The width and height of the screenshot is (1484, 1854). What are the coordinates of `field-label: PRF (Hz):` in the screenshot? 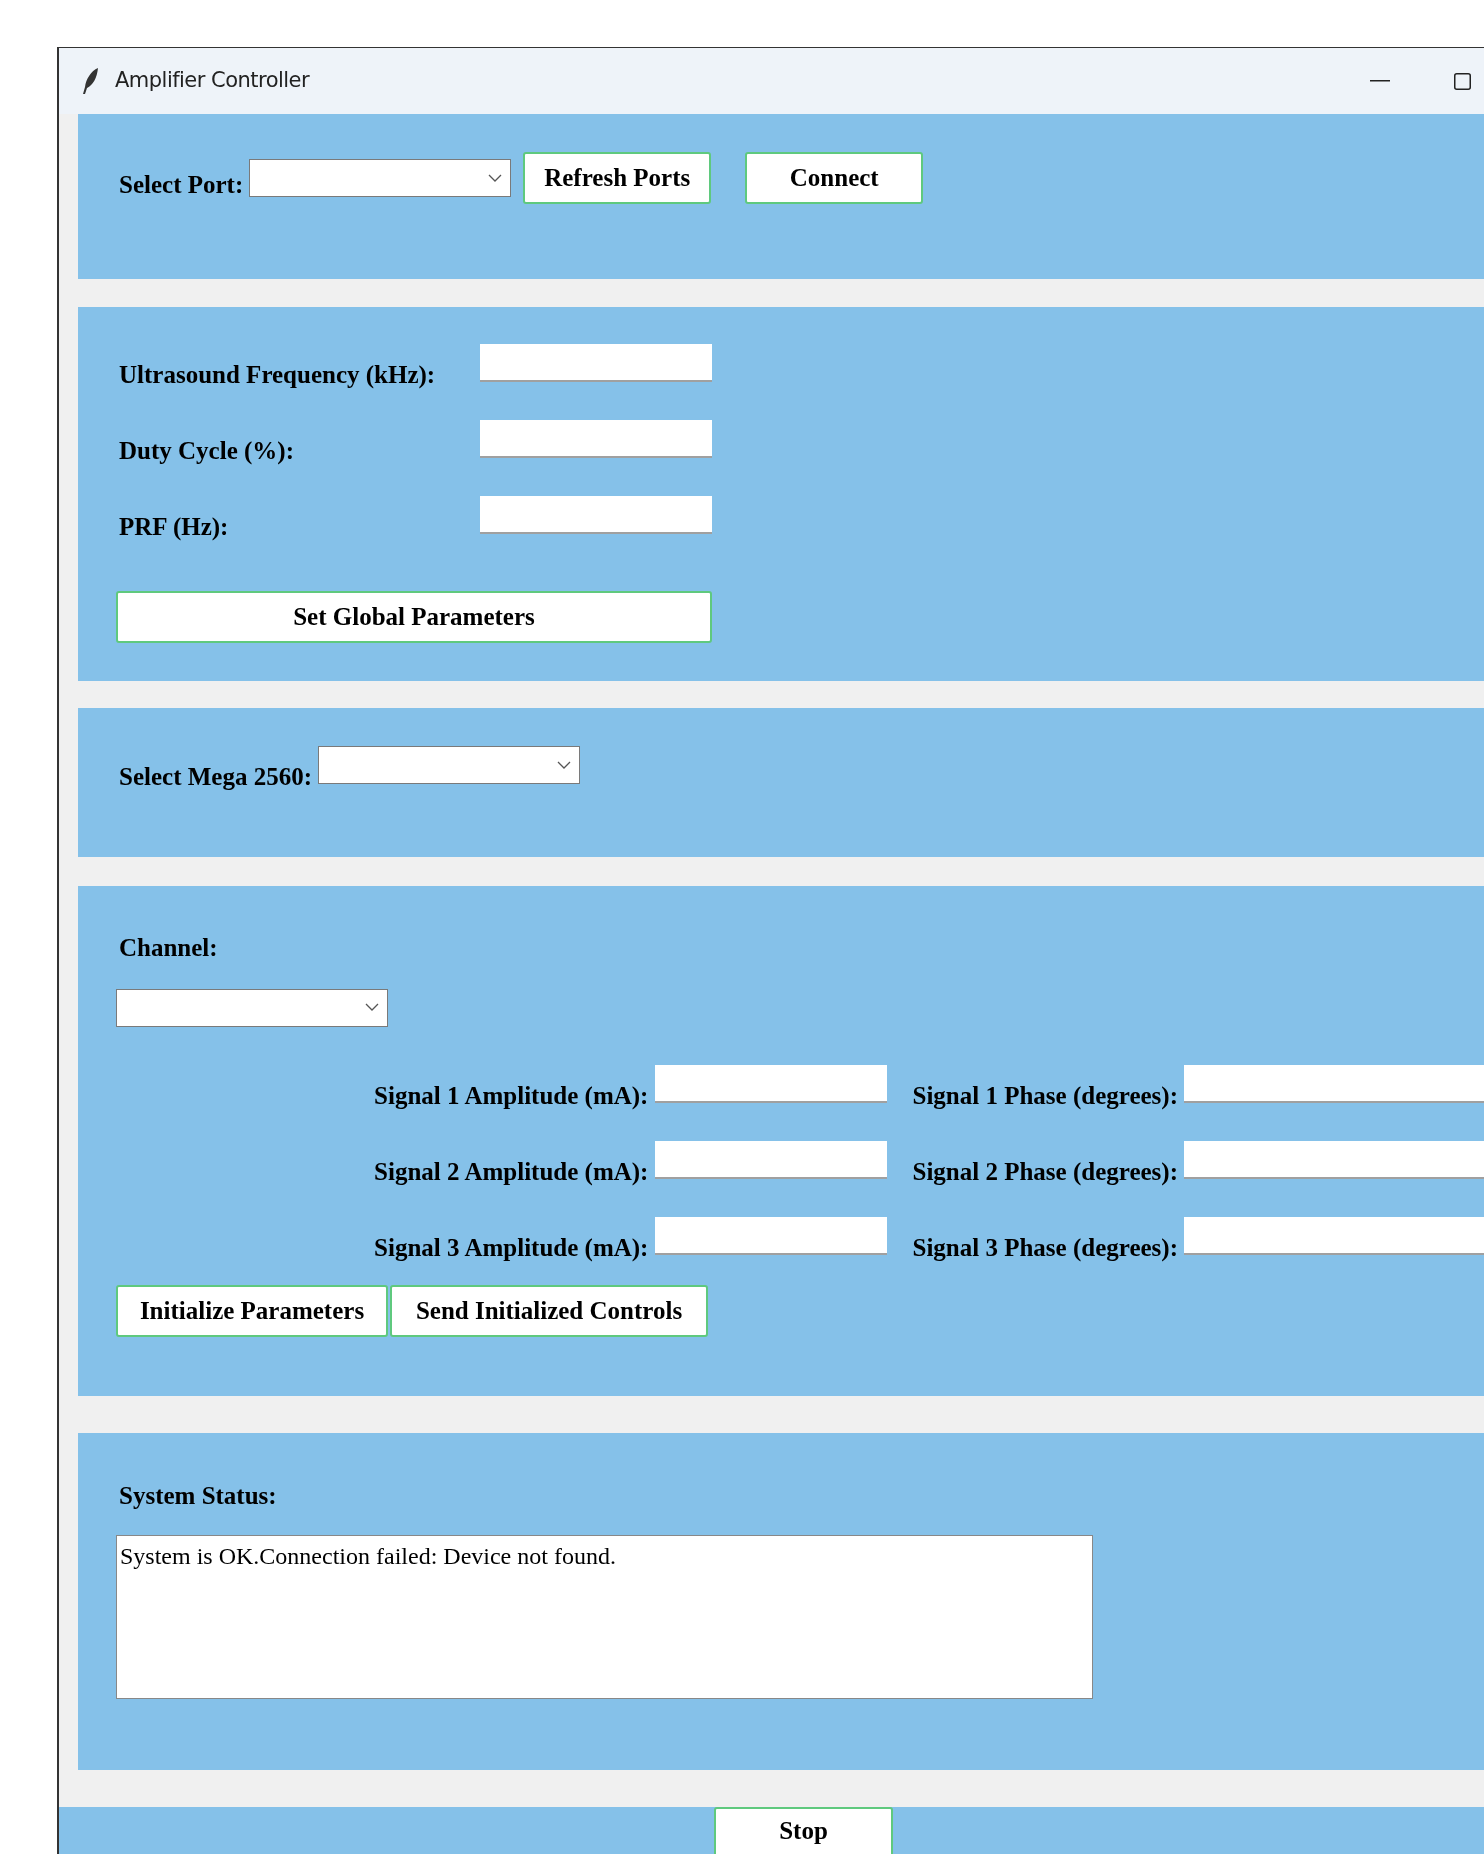 It's located at (174, 527).